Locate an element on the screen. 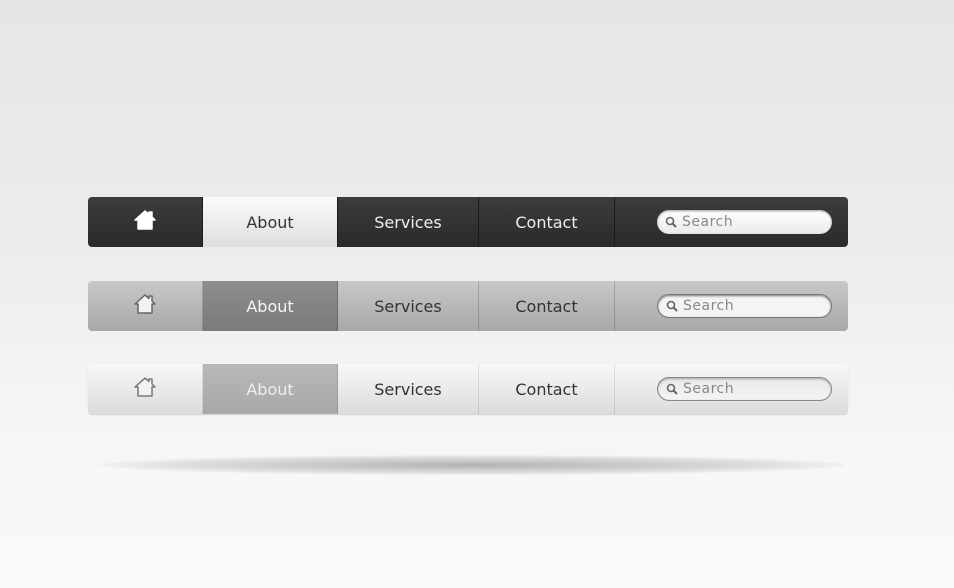 The width and height of the screenshot is (954, 588). navbar-dark: About Services Contact Search is located at coordinates (468, 222).